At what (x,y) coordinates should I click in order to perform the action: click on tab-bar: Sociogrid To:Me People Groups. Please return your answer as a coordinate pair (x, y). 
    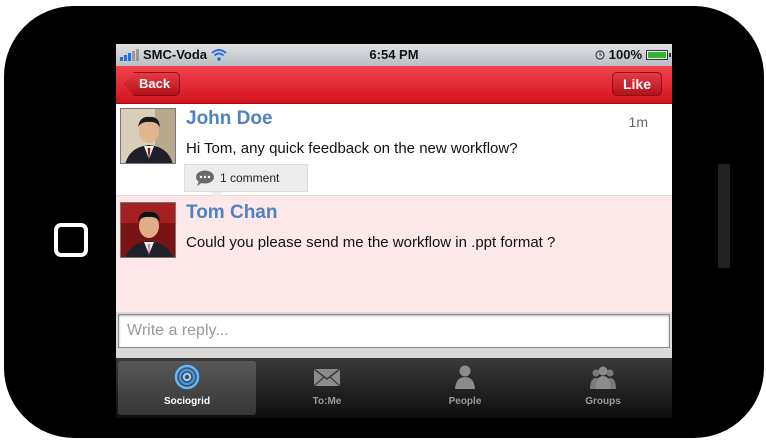
    Looking at the image, I should click on (394, 388).